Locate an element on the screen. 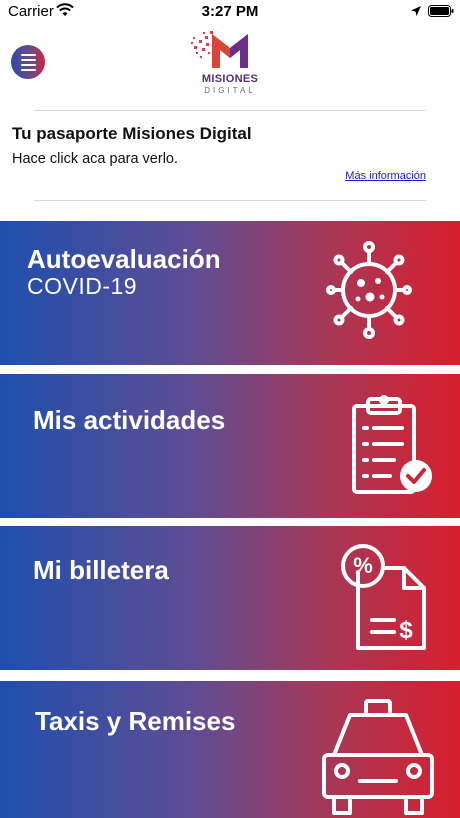  tile-title: Taxis y Remises is located at coordinates (135, 721).